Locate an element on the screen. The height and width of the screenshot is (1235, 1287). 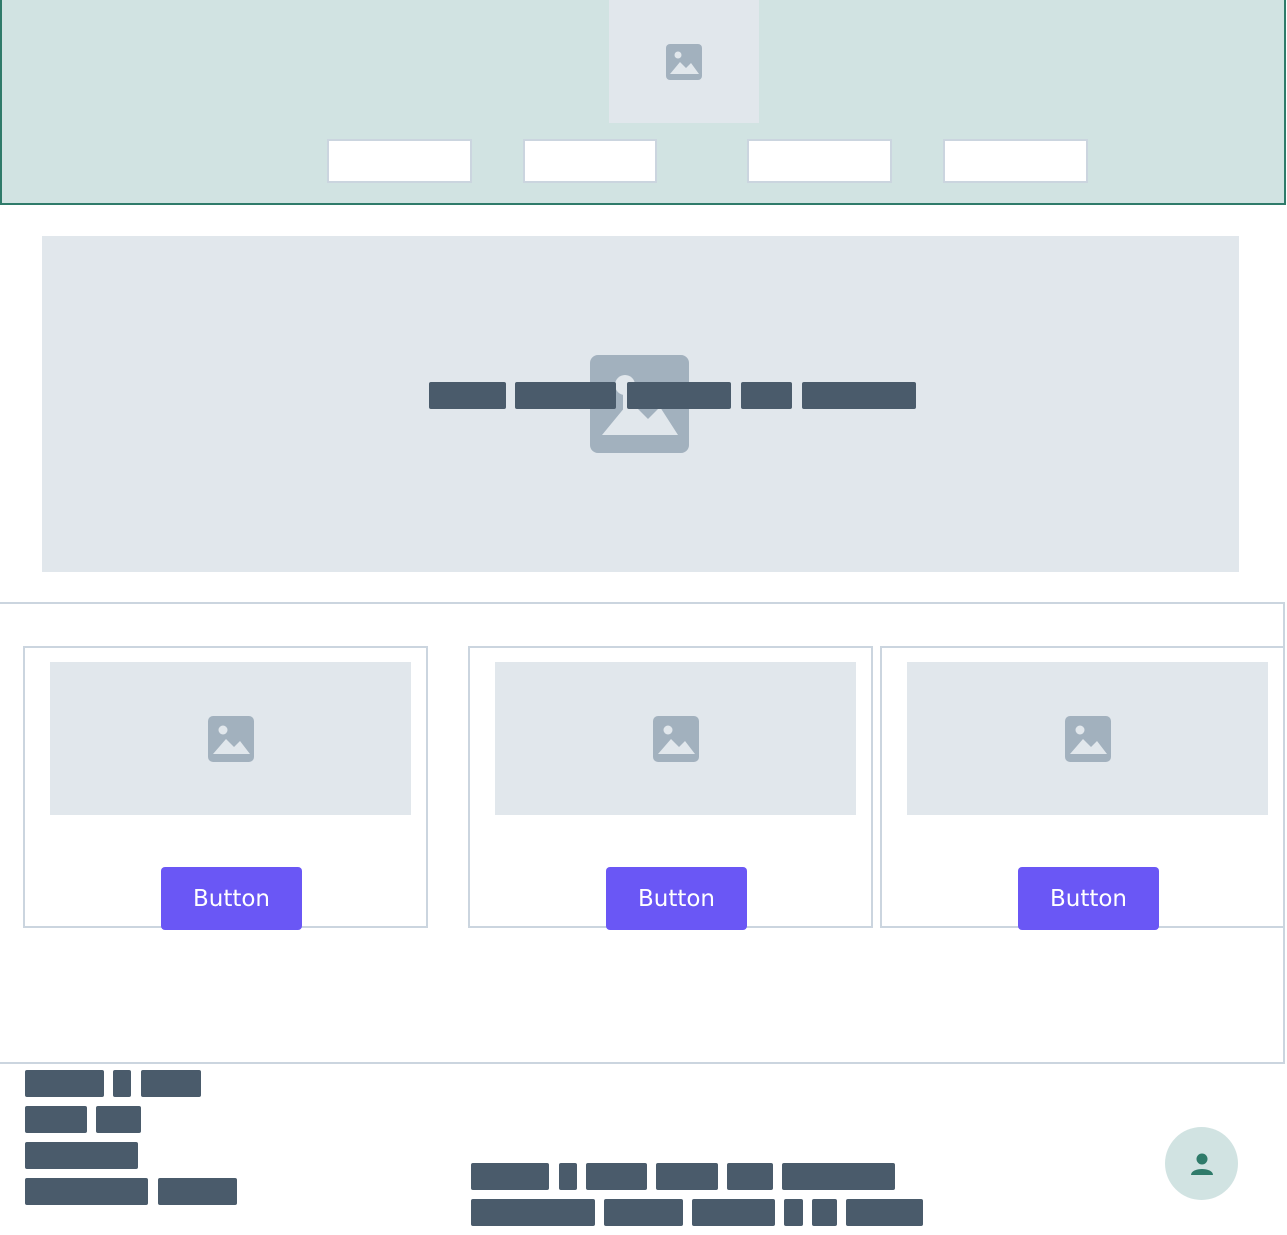
logo is located at coordinates (684, 61).